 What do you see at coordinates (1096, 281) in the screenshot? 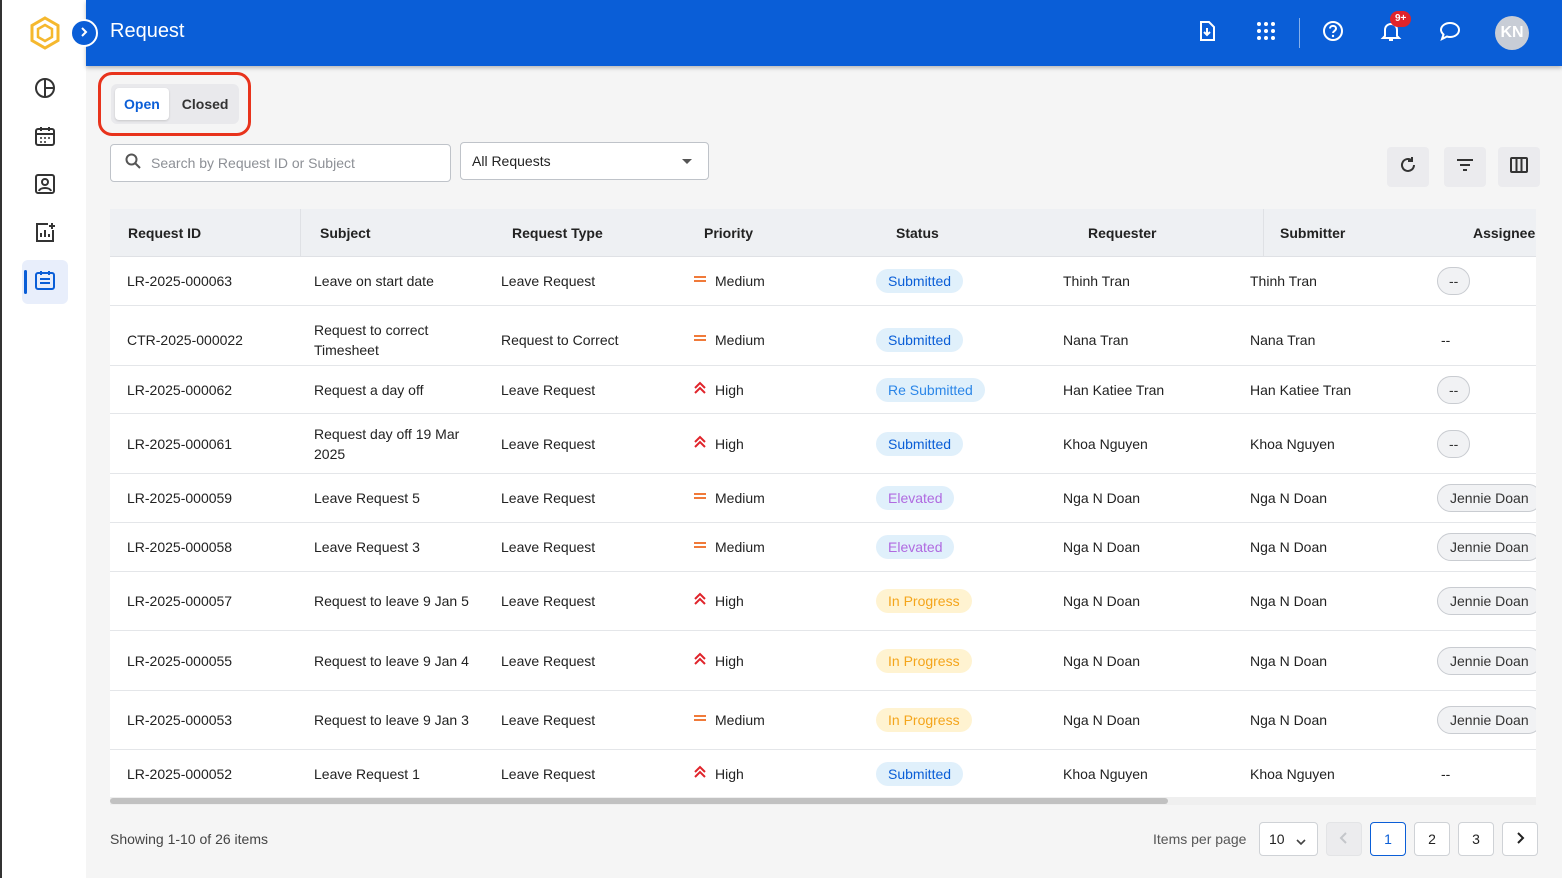
I see `requester-cell: Thinh Tran` at bounding box center [1096, 281].